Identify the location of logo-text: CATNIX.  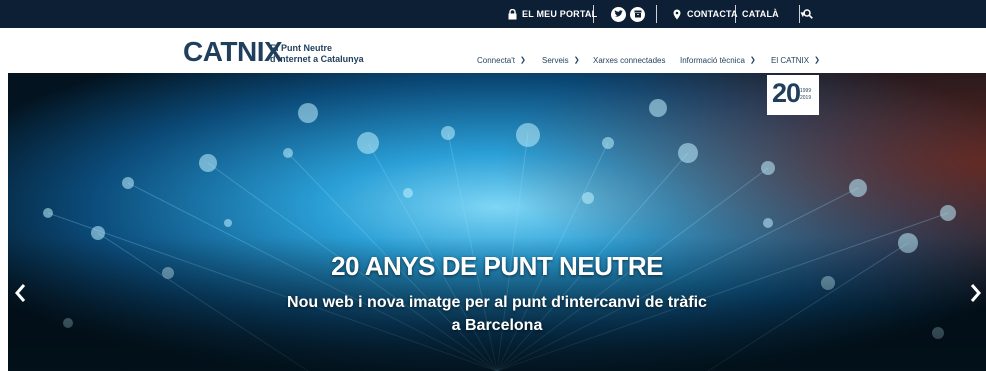
(233, 51).